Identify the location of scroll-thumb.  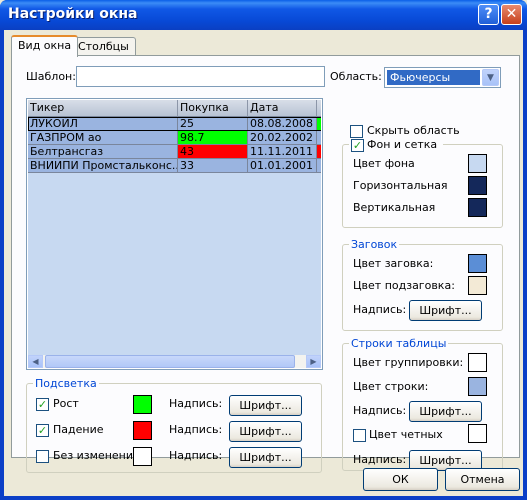
(170, 361).